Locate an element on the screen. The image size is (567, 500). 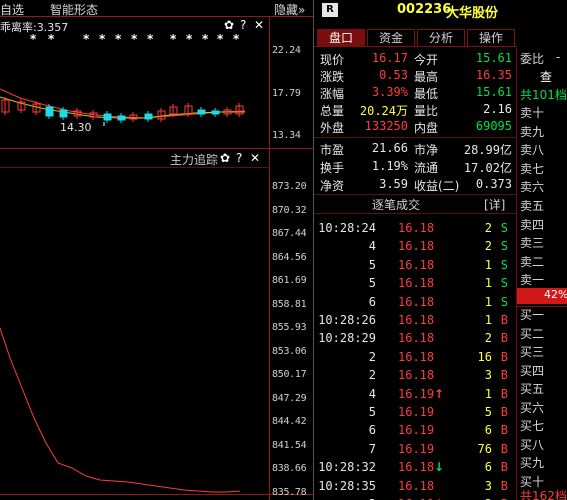
quote-value: 1.19% is located at coordinates (389, 166).